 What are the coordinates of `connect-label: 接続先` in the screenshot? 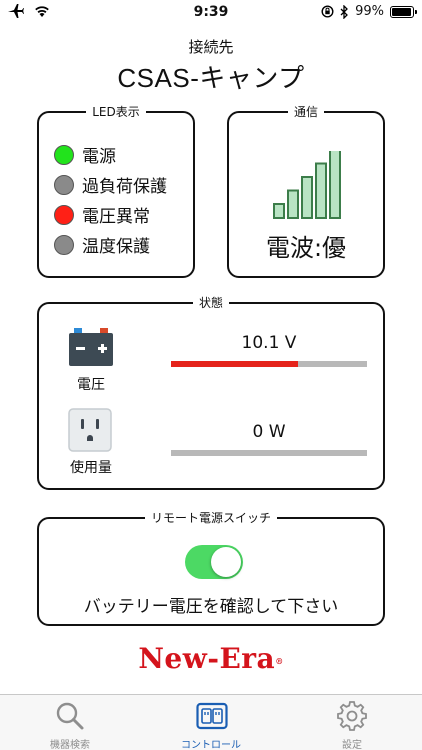 It's located at (211, 47).